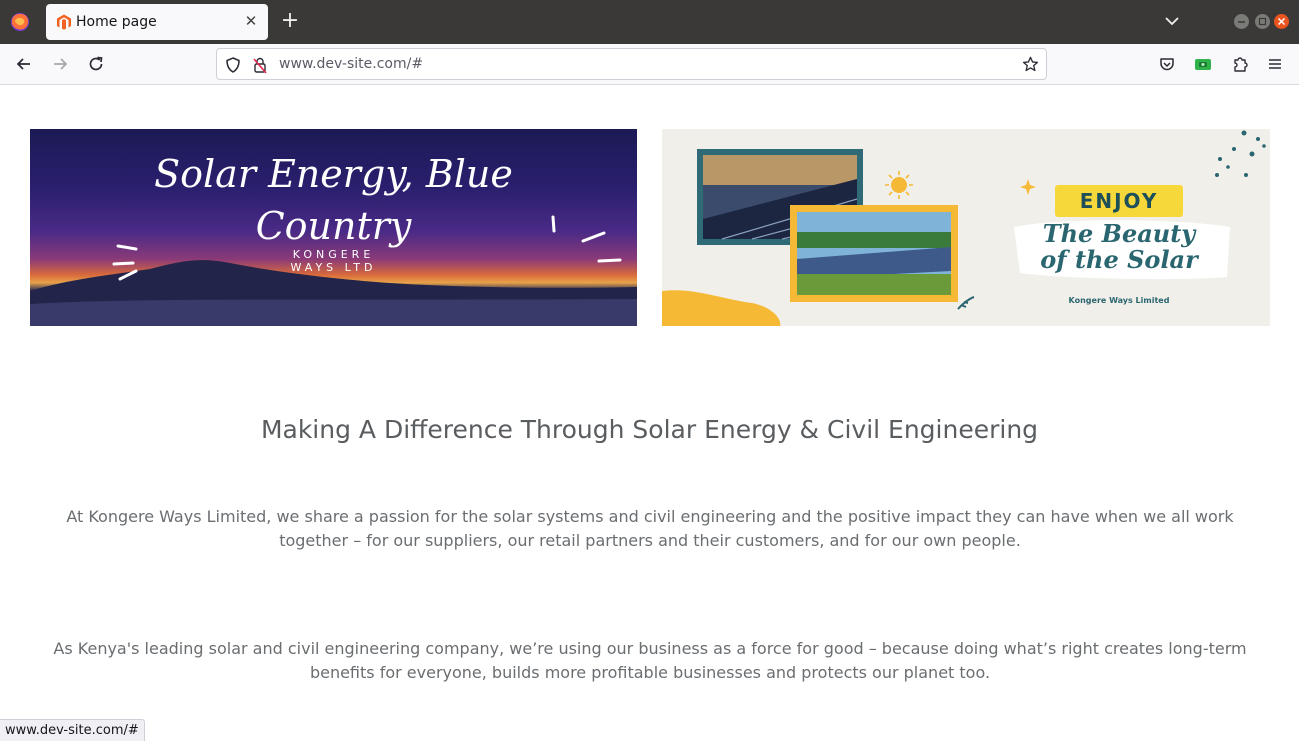  What do you see at coordinates (72, 730) in the screenshot?
I see `status-bar-url: www.dev-site.com/#` at bounding box center [72, 730].